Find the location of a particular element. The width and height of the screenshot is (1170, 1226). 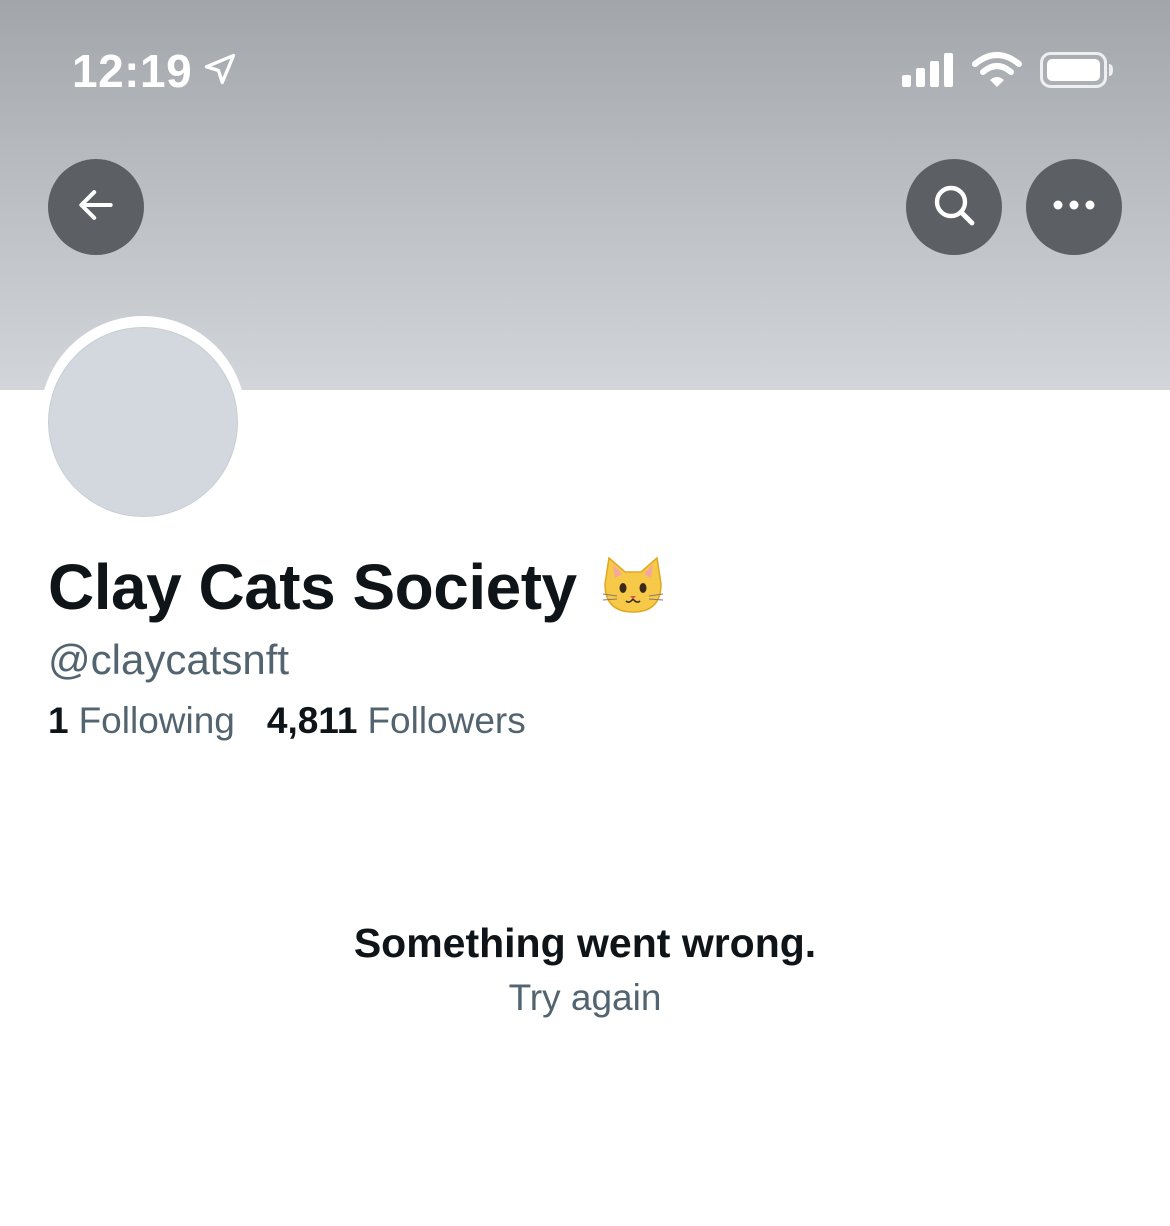

wifi-icon is located at coordinates (997, 72).